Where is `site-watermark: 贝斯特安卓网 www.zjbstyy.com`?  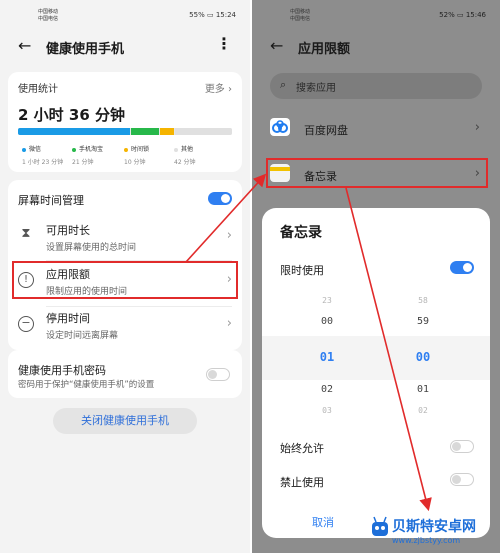 site-watermark: 贝斯特安卓网 www.zjbstyy.com is located at coordinates (434, 532).